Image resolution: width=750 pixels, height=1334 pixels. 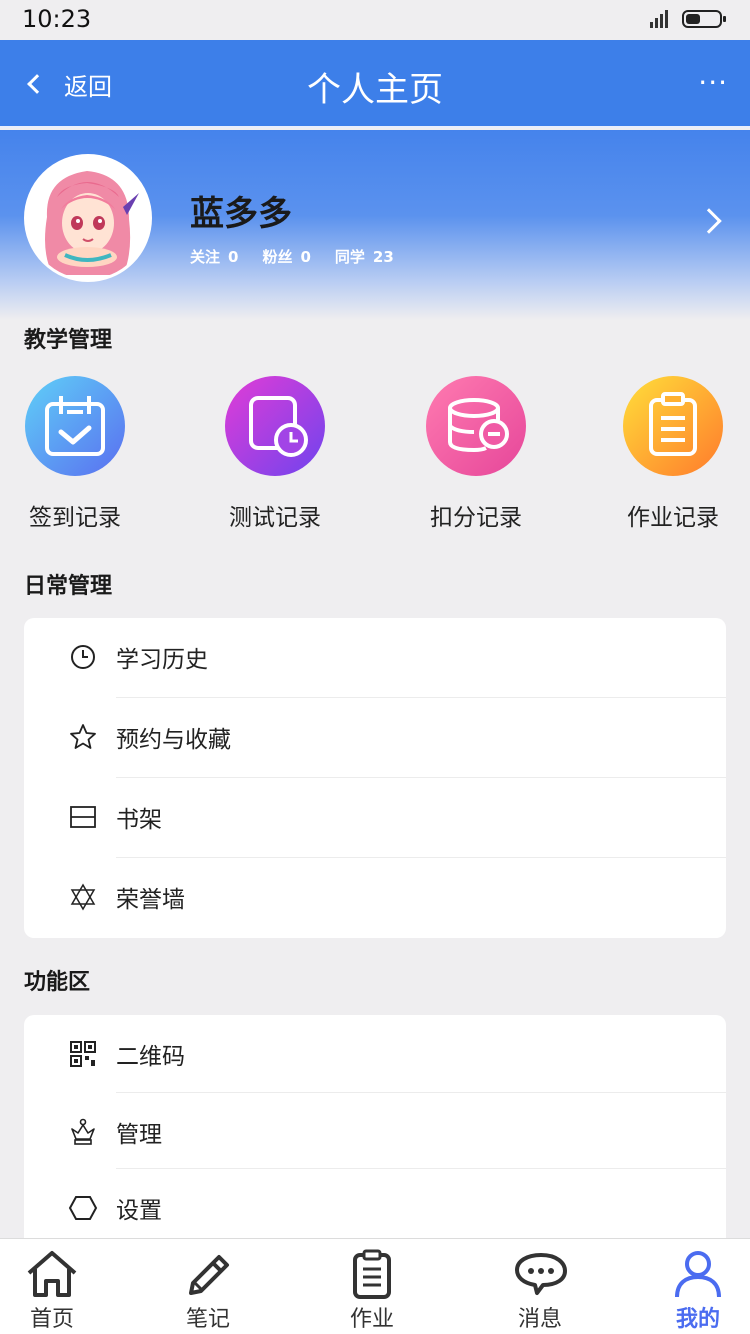 What do you see at coordinates (68, 586) in the screenshot?
I see `section-title-daily: 日常管理` at bounding box center [68, 586].